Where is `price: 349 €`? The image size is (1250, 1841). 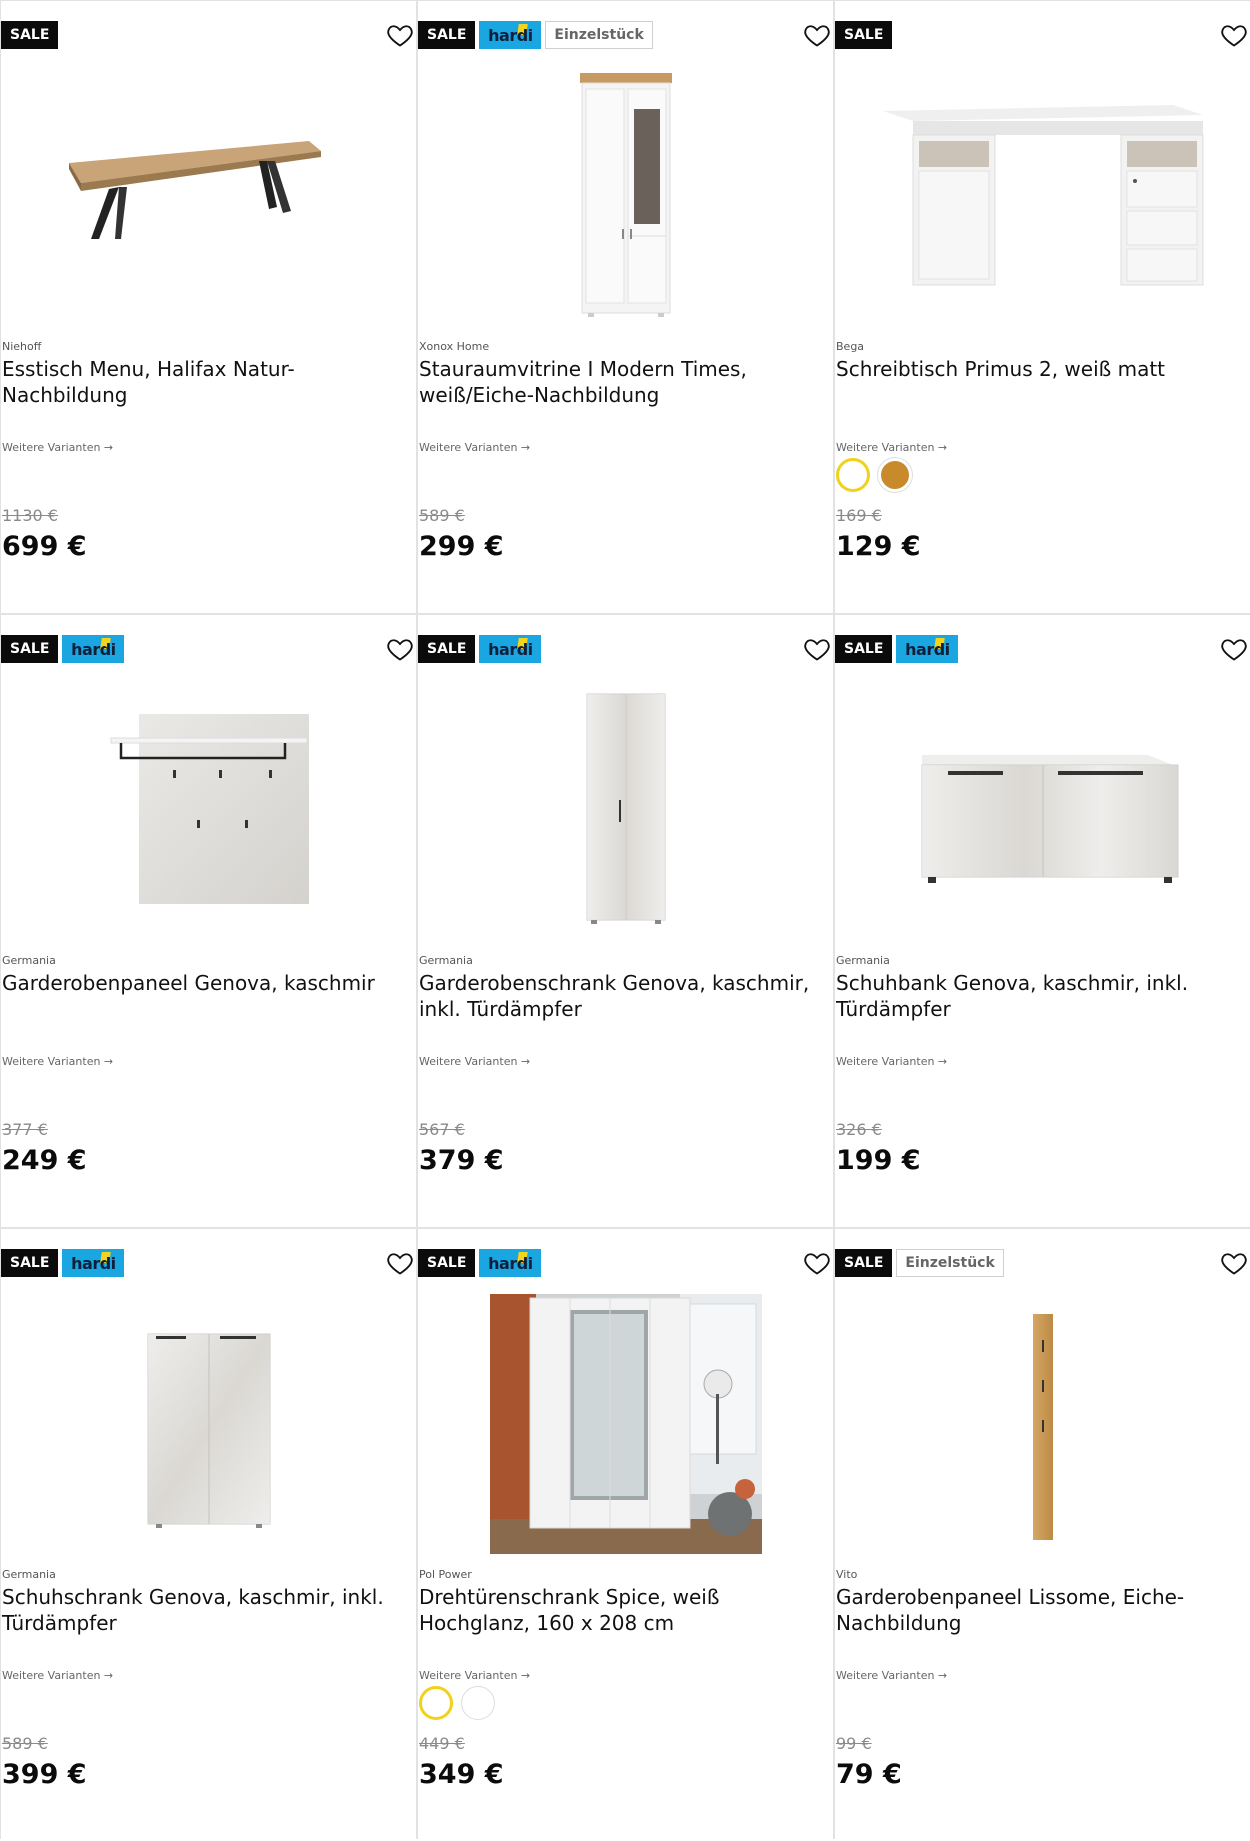 price: 349 € is located at coordinates (461, 1774).